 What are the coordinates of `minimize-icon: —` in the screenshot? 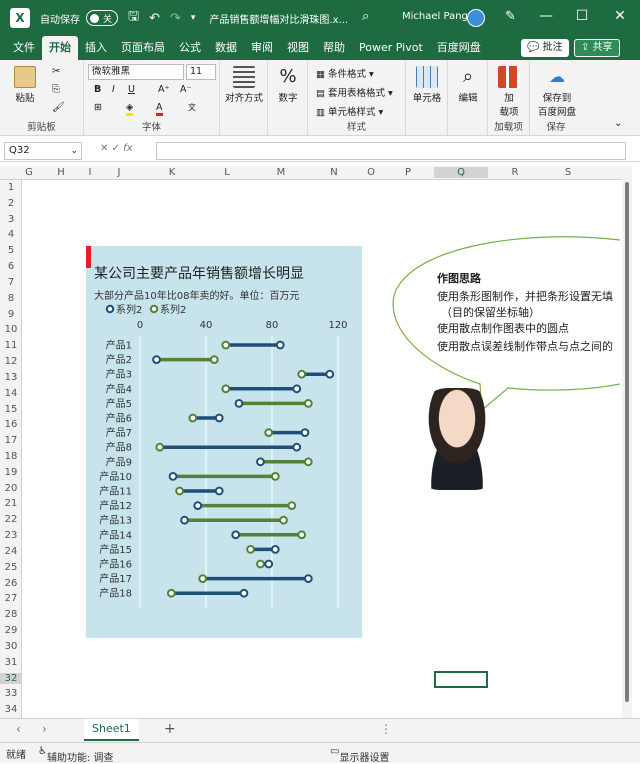 It's located at (546, 16).